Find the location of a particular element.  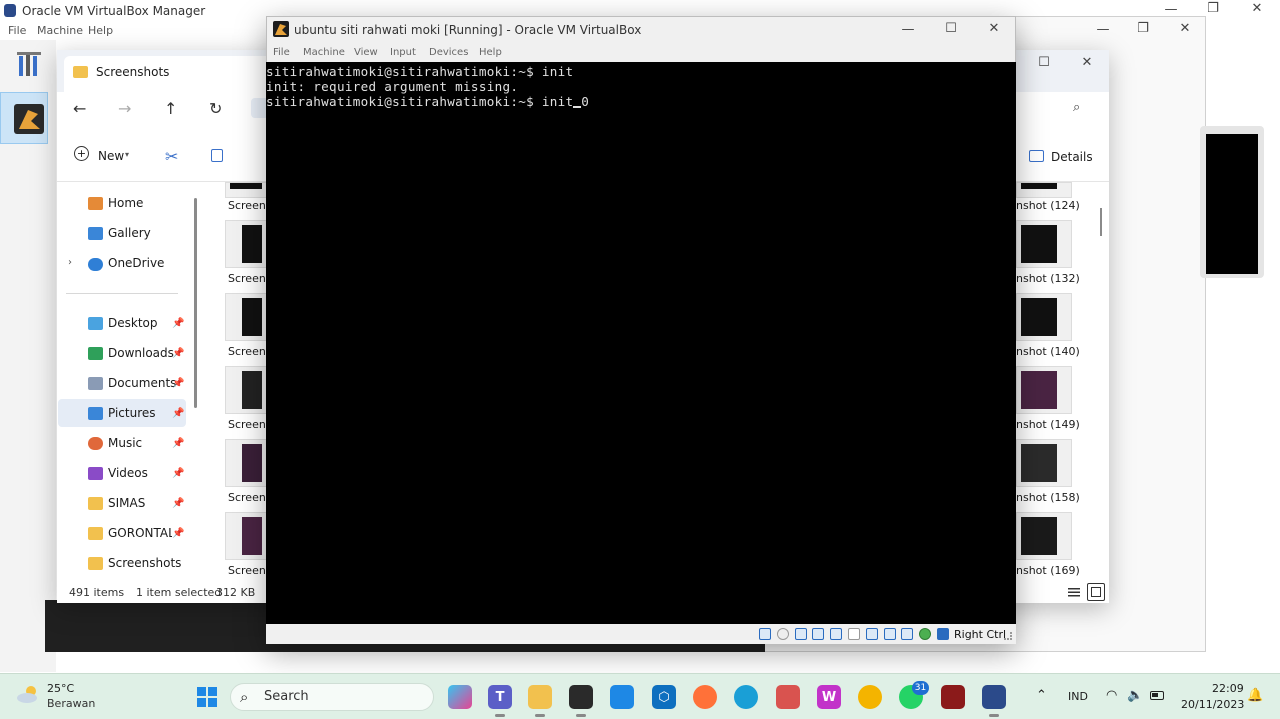

tools-icon is located at coordinates (30, 64).